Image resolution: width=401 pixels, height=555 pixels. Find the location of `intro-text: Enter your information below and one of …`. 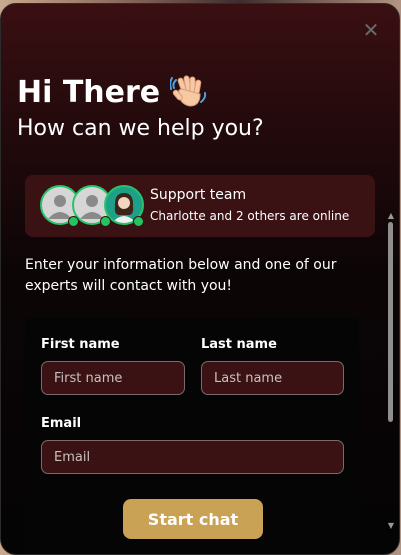

intro-text: Enter your information below and one of … is located at coordinates (181, 275).